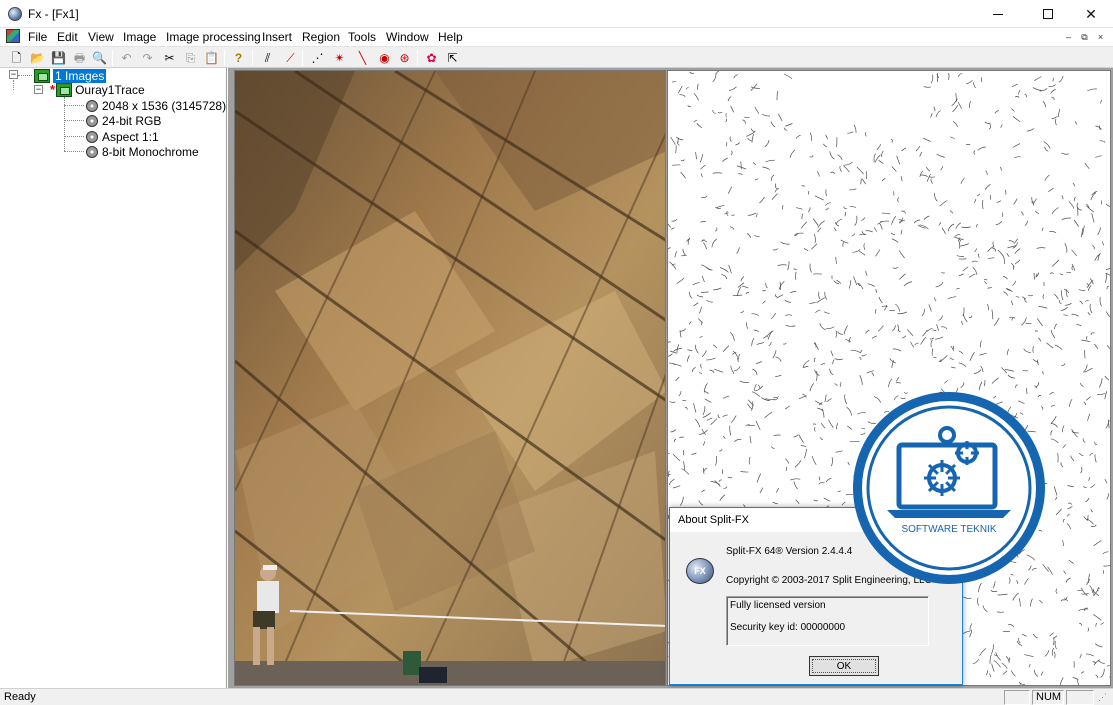 Image resolution: width=1113 pixels, height=705 pixels. I want to click on modified-marker: *, so click(53, 89).